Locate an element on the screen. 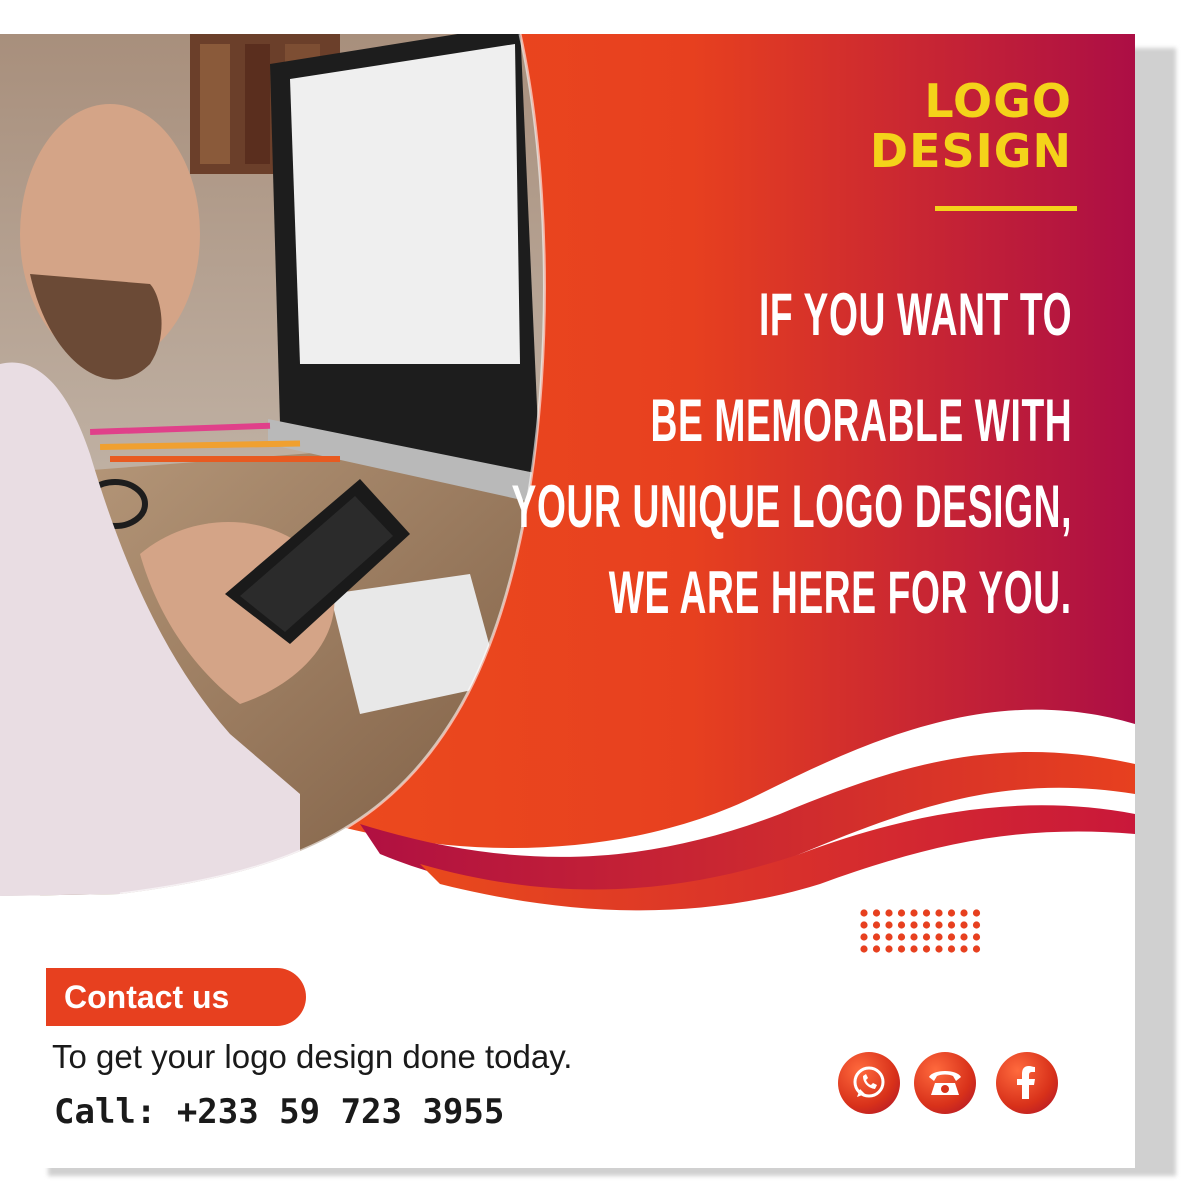  service-title-line1: LOGO is located at coordinates (998, 101).